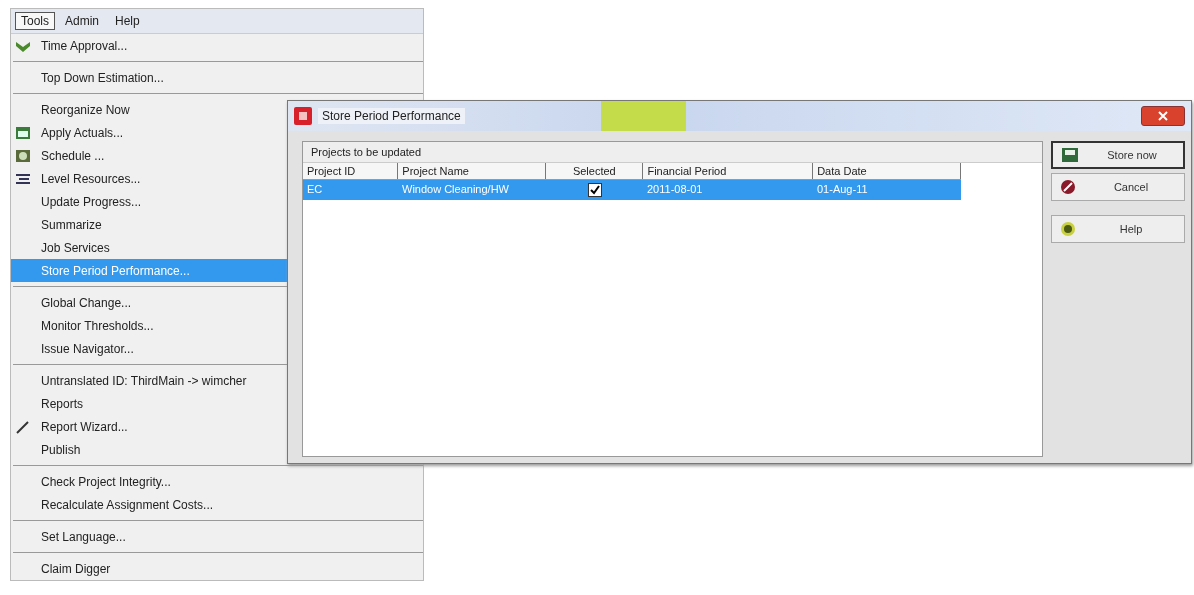 The image size is (1194, 595). Describe the element at coordinates (594, 190) in the screenshot. I see `checkbox` at that location.